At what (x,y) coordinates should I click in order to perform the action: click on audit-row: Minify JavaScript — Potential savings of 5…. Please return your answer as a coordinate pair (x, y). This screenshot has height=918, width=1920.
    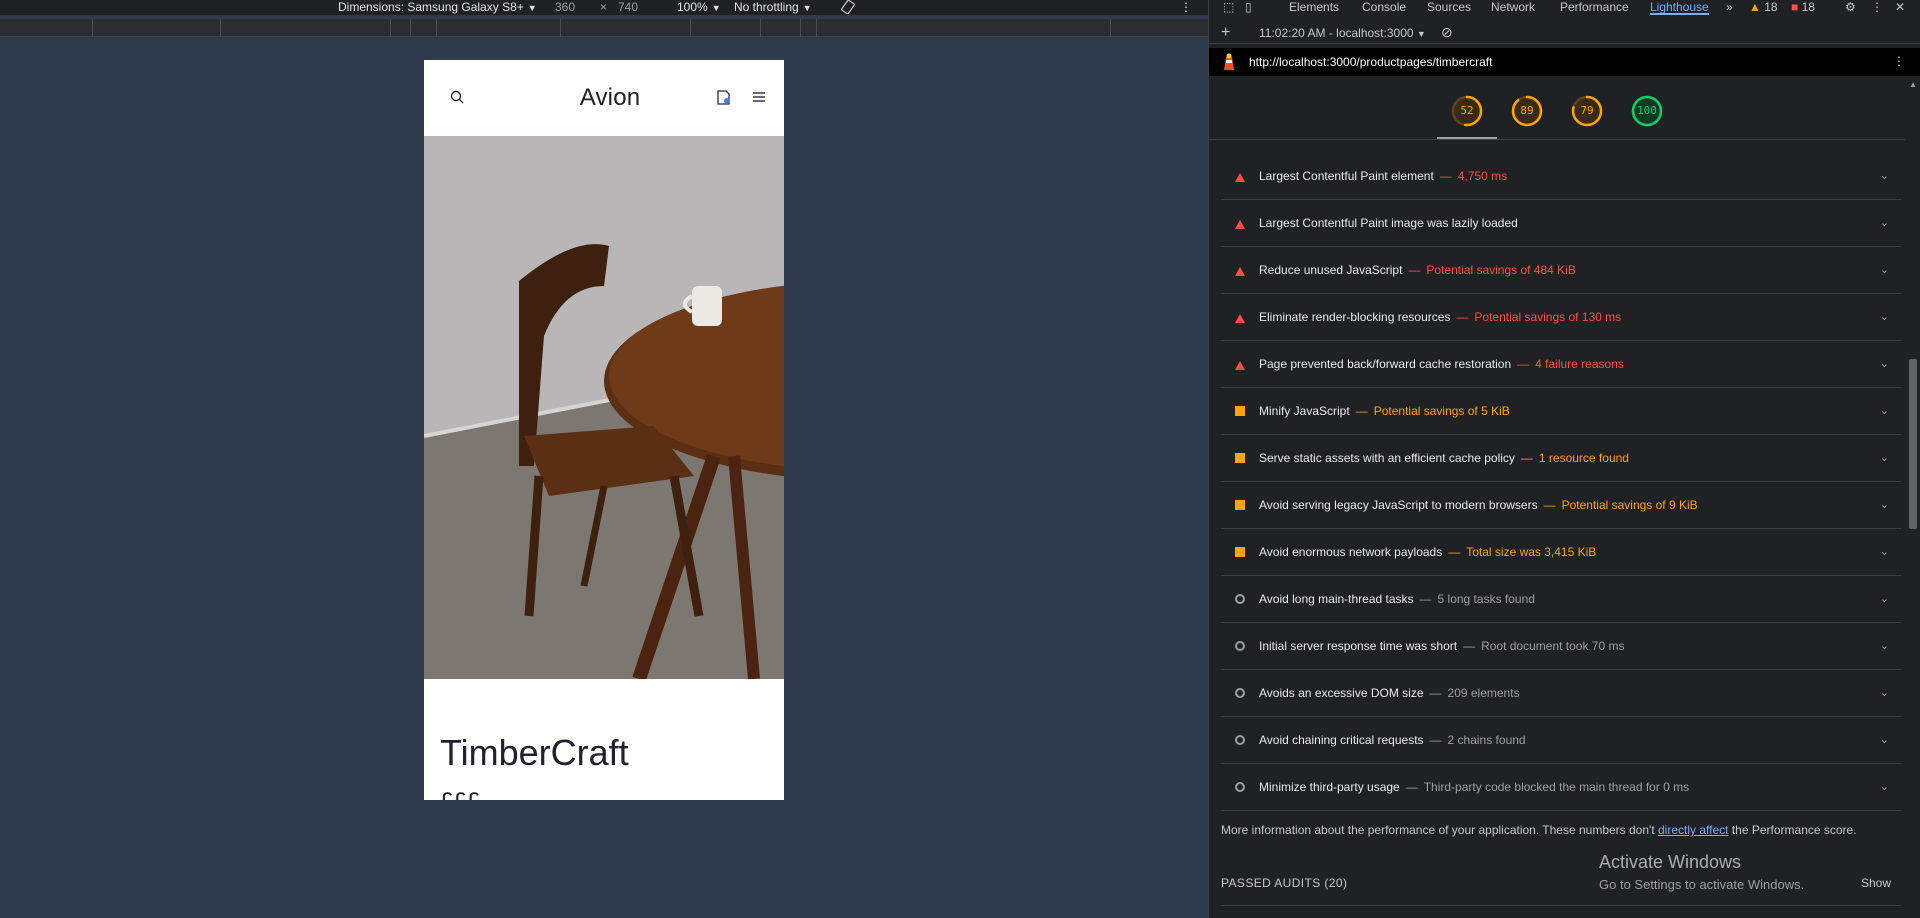
    Looking at the image, I should click on (1561, 411).